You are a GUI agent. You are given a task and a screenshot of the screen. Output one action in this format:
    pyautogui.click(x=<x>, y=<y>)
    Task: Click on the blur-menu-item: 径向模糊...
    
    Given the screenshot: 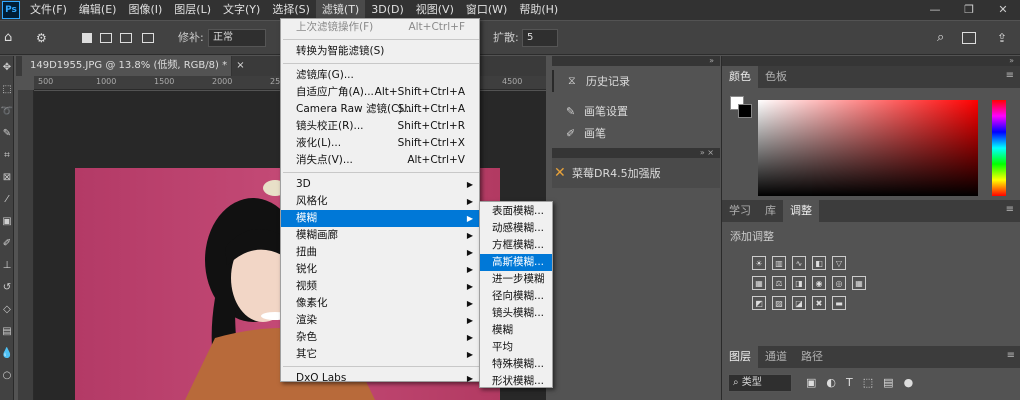 What is the action you would take?
    pyautogui.click(x=516, y=296)
    